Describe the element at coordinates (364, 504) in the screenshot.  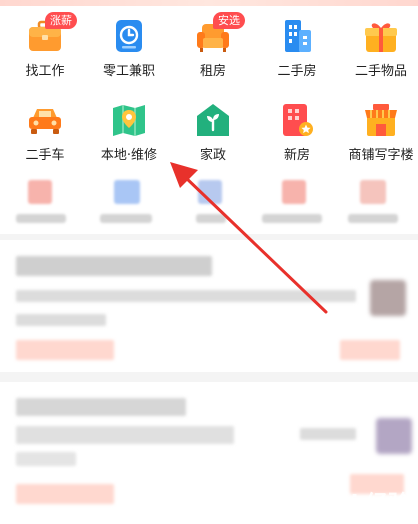
I see `watermark-logo: Bai 经验` at that location.